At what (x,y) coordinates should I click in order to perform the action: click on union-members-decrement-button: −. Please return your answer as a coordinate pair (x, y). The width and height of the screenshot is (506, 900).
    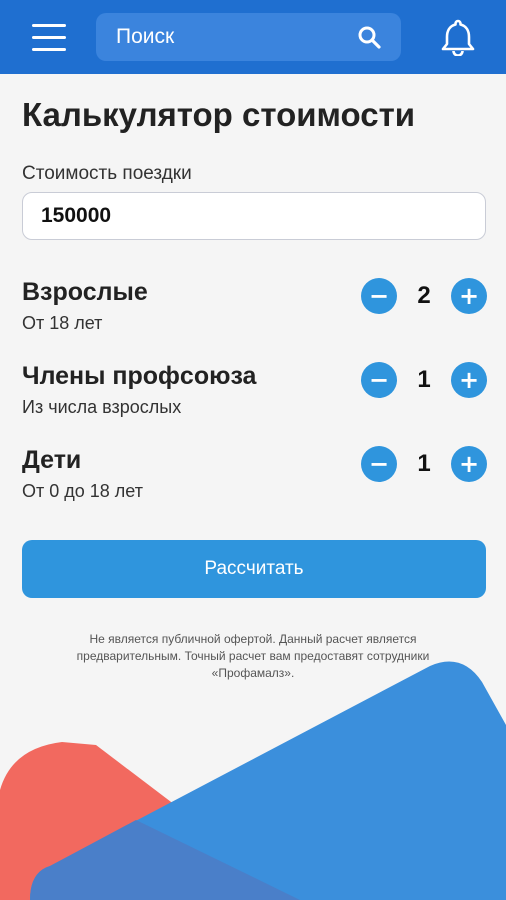
    Looking at the image, I should click on (379, 380).